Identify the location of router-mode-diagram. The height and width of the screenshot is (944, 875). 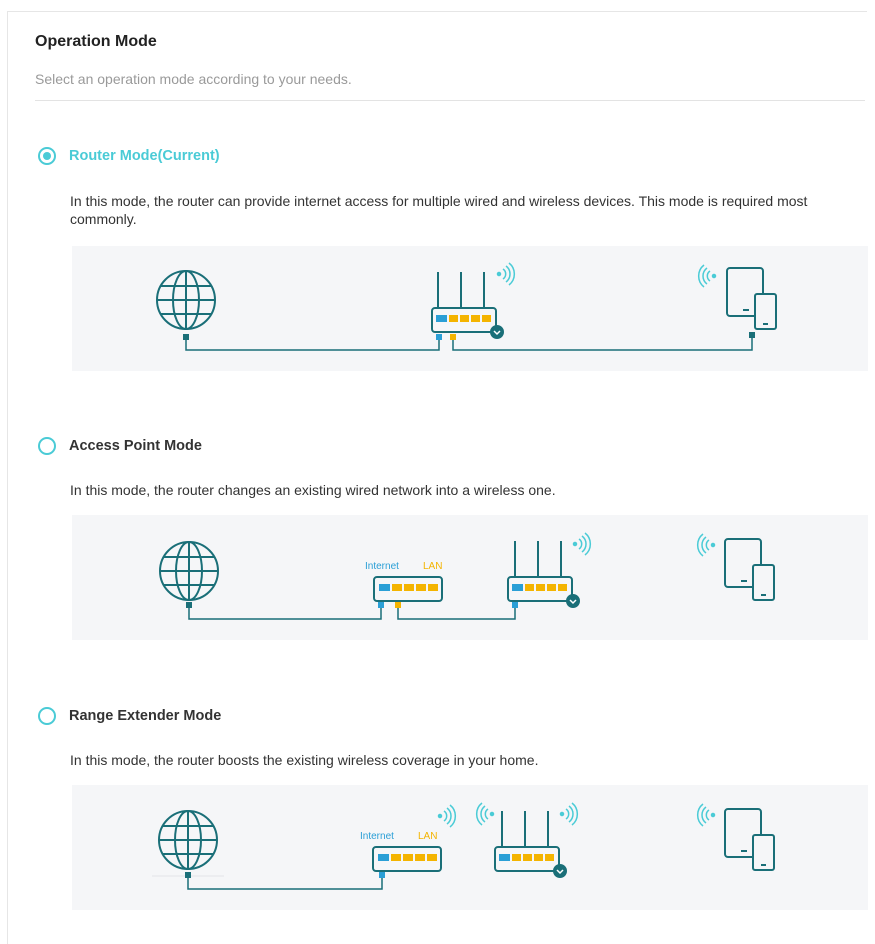
(470, 308).